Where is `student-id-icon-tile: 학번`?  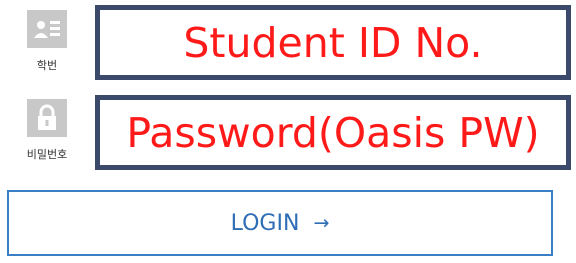 student-id-icon-tile: 학번 is located at coordinates (47, 45).